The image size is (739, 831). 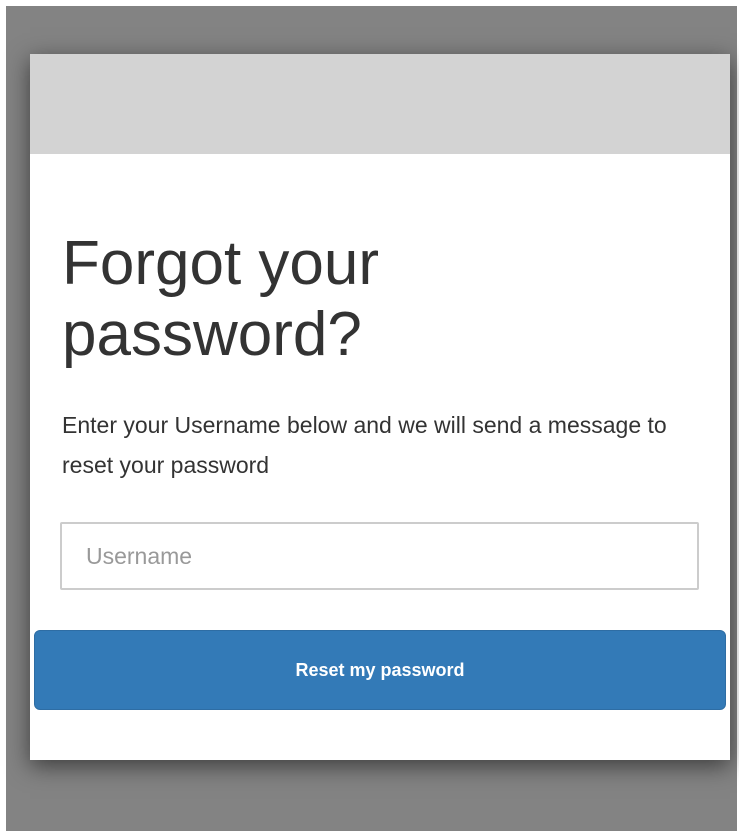 What do you see at coordinates (212, 334) in the screenshot?
I see `page-title-line-2: password?` at bounding box center [212, 334].